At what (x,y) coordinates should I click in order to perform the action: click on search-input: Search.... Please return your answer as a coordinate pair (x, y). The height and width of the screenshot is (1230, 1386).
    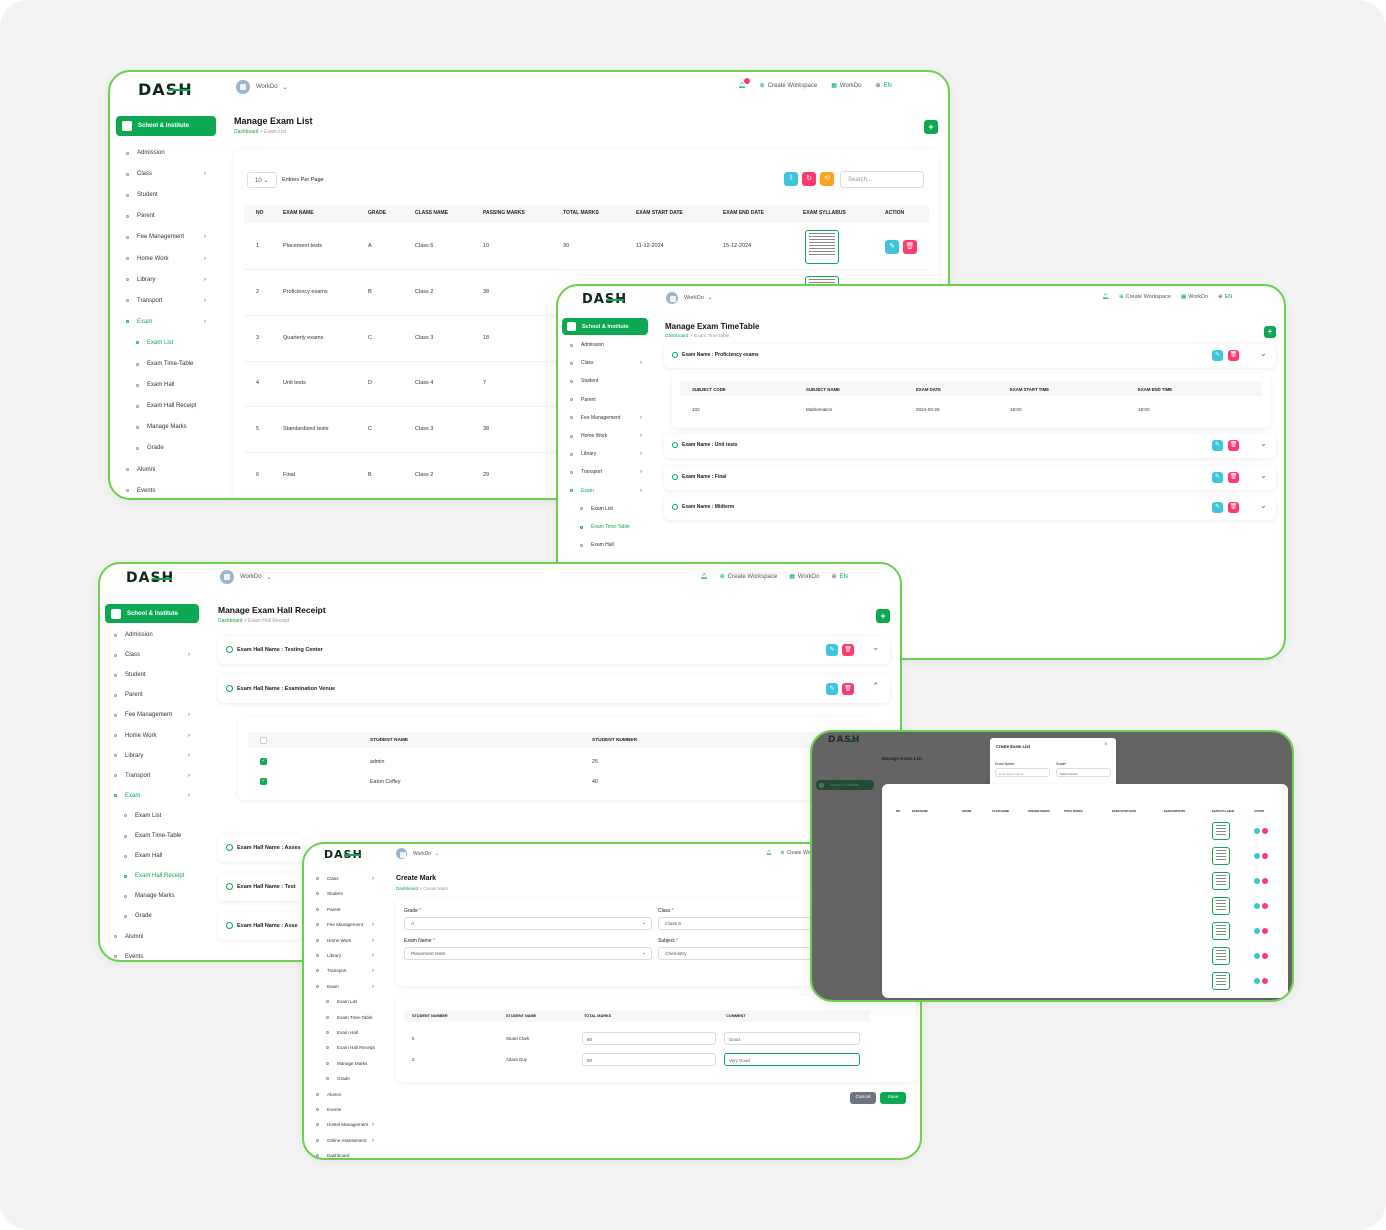
    Looking at the image, I should click on (882, 179).